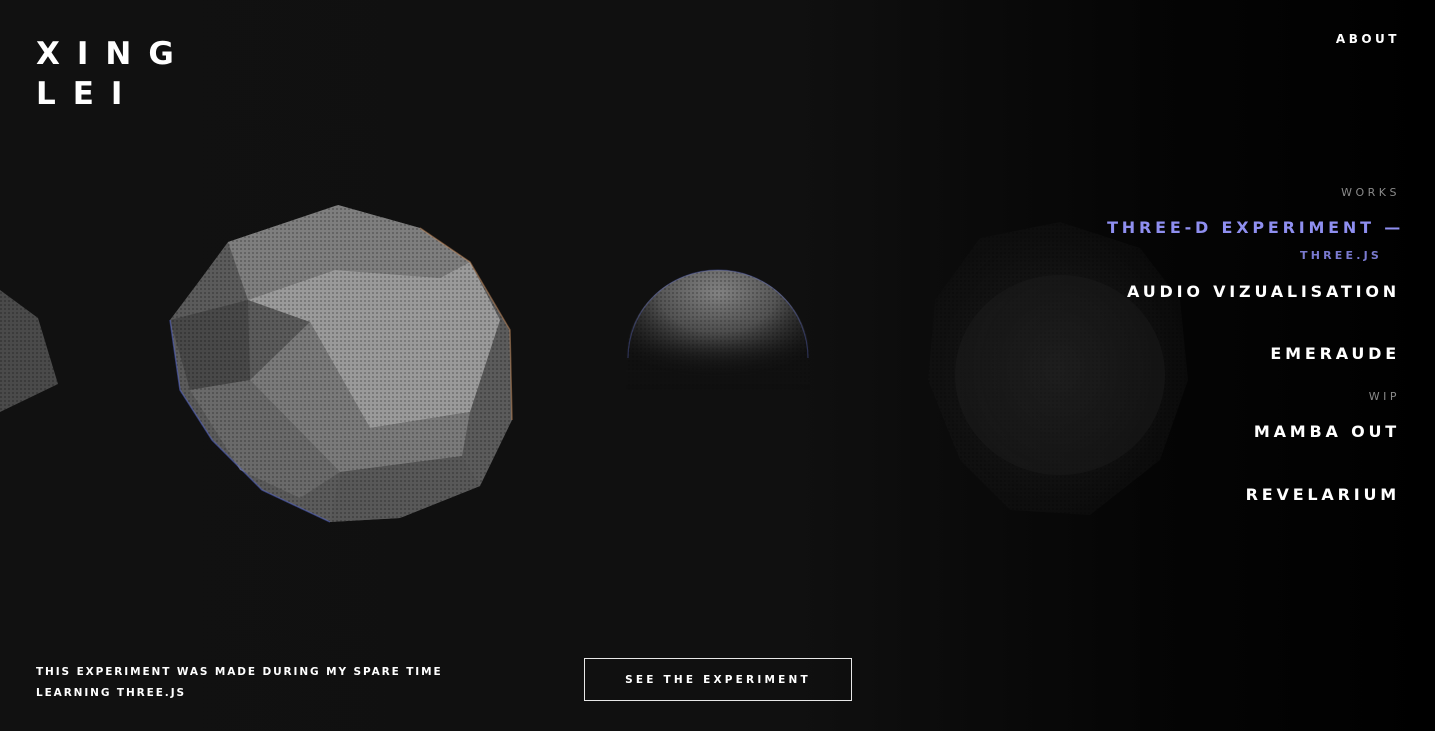  I want to click on nav-item-three-d-experiment: THREE-D EXPERIMENT —, so click(1255, 227).